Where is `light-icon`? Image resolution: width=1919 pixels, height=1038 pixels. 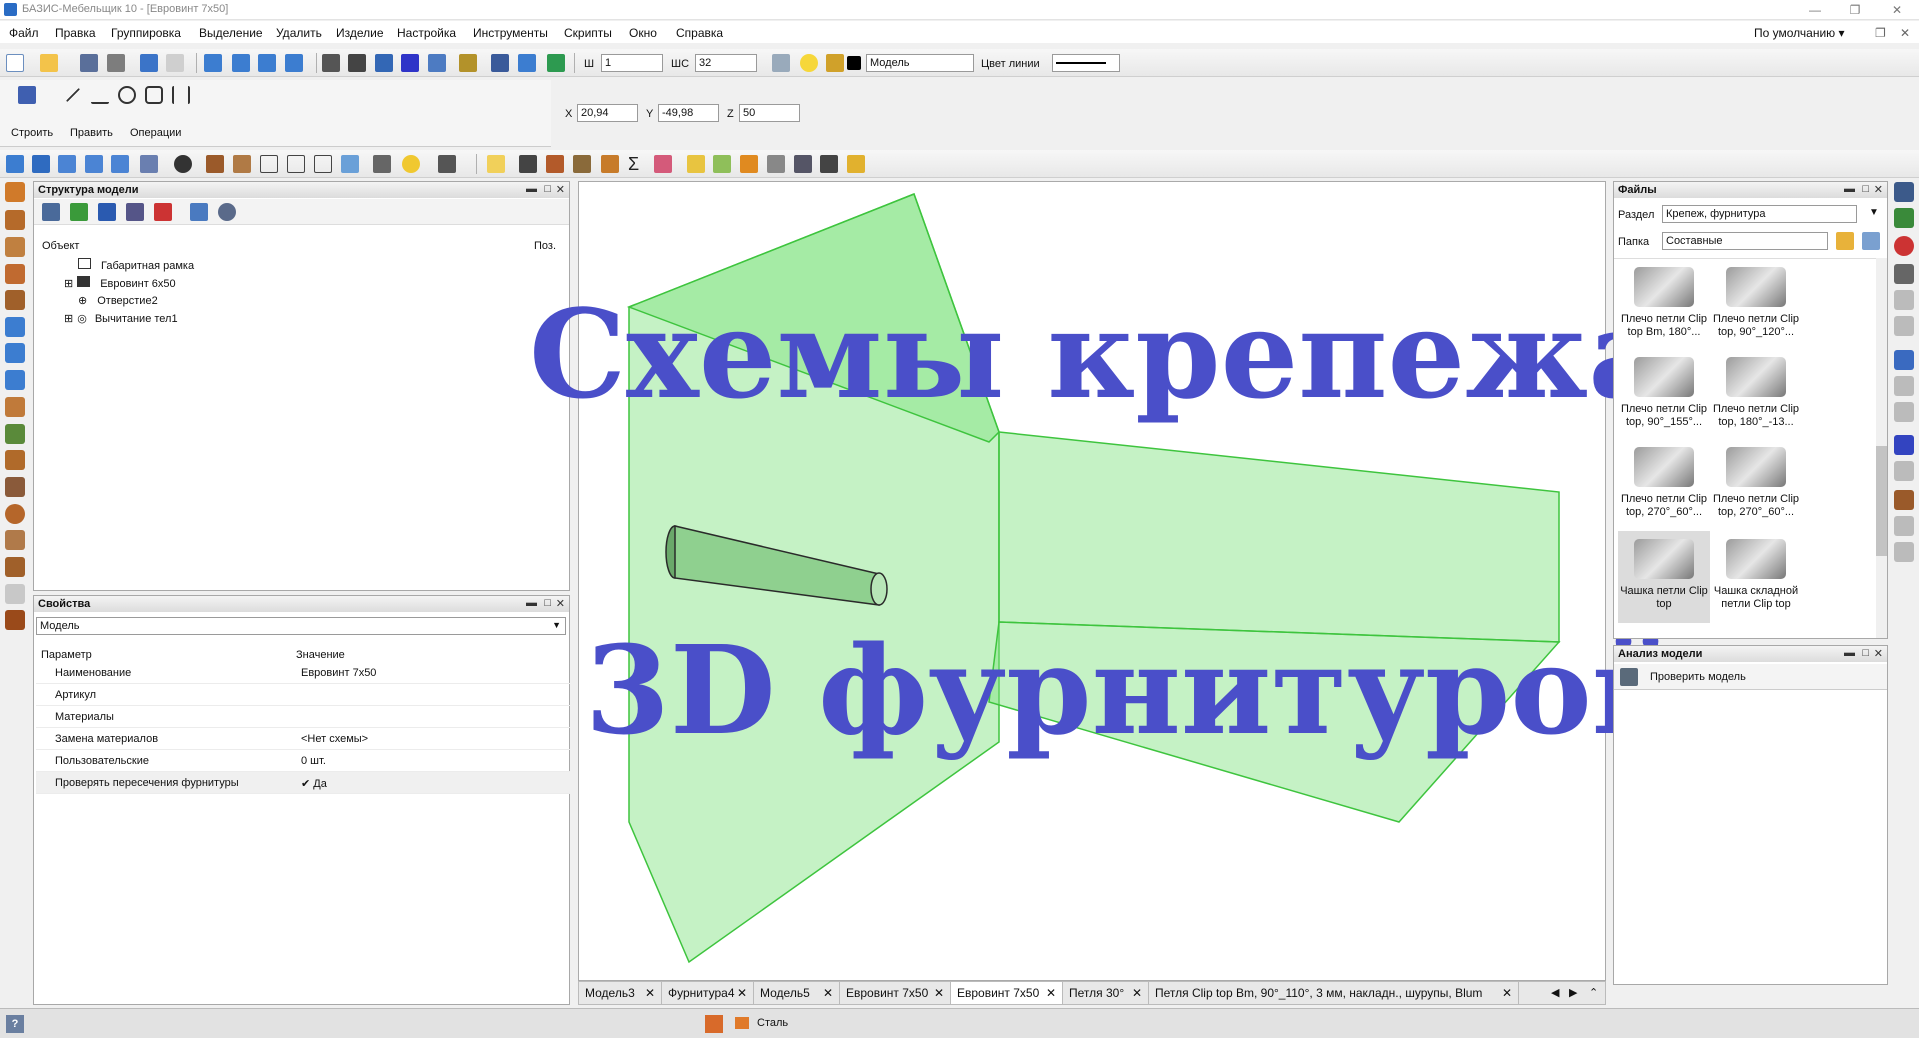
light-icon is located at coordinates (411, 164).